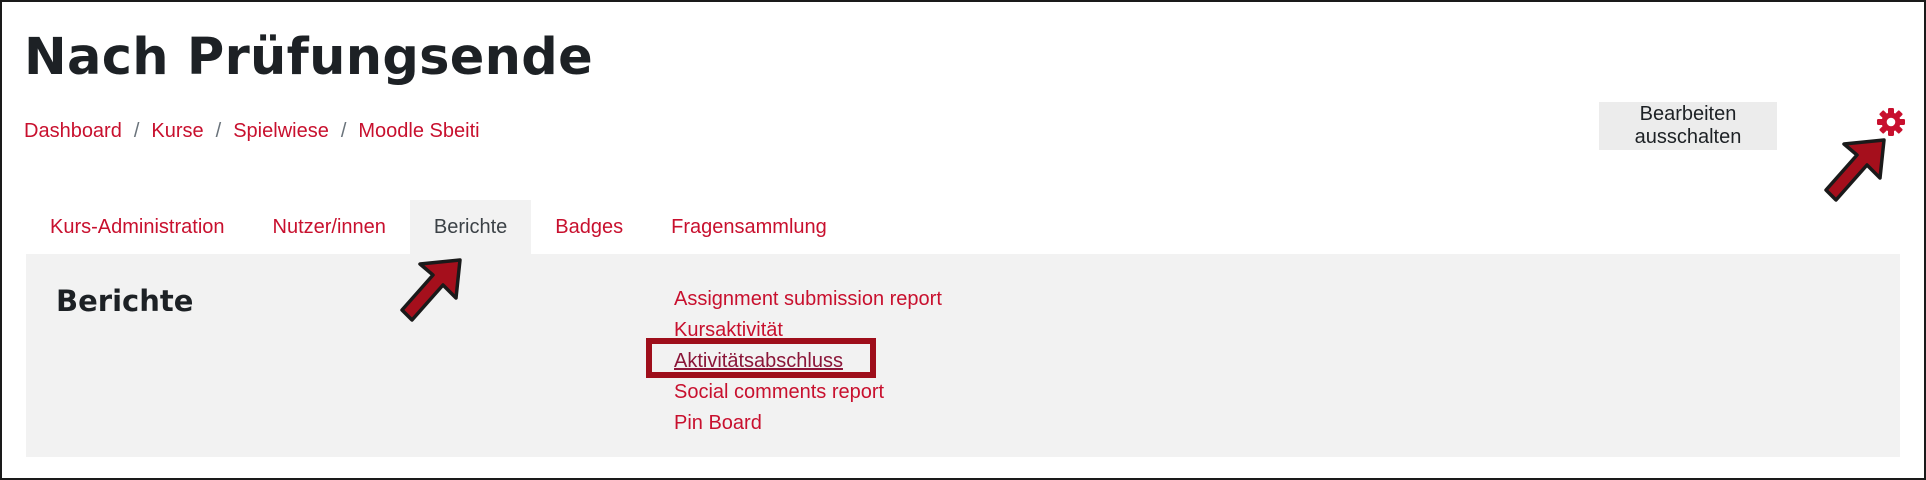  What do you see at coordinates (177, 131) in the screenshot?
I see `breadcrumb-kurse: Kurse` at bounding box center [177, 131].